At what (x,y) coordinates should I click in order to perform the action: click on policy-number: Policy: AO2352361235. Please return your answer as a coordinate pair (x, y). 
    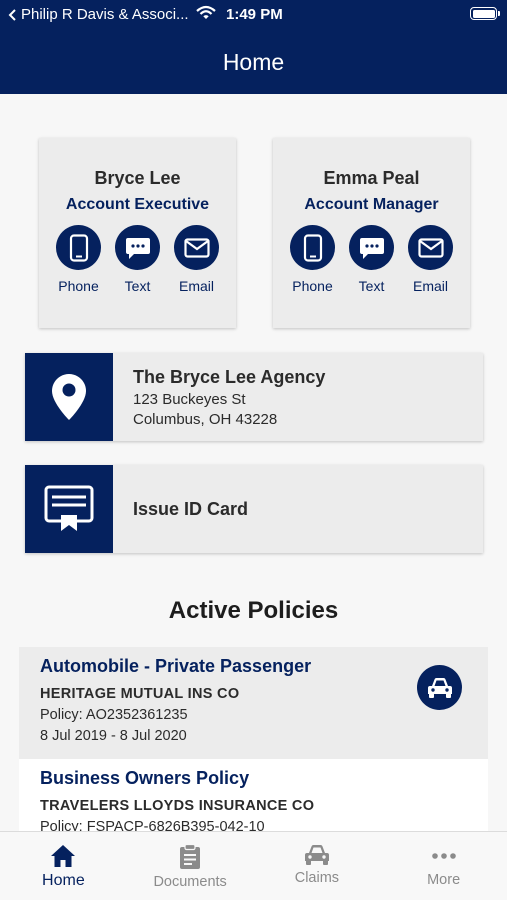
    Looking at the image, I should click on (114, 715).